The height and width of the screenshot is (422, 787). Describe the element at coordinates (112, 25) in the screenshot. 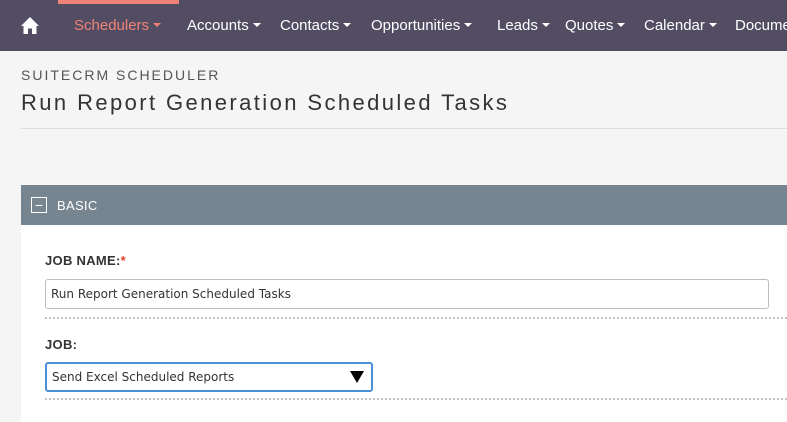

I see `nav-item-label: Schedulers` at that location.